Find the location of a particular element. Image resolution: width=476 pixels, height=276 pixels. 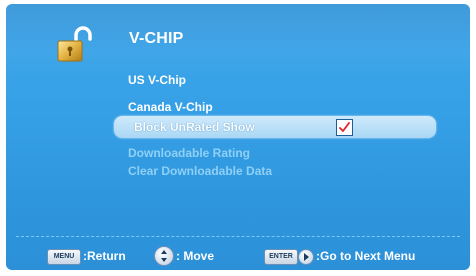

next-menu-hint: :Go to Next Menu is located at coordinates (366, 256).